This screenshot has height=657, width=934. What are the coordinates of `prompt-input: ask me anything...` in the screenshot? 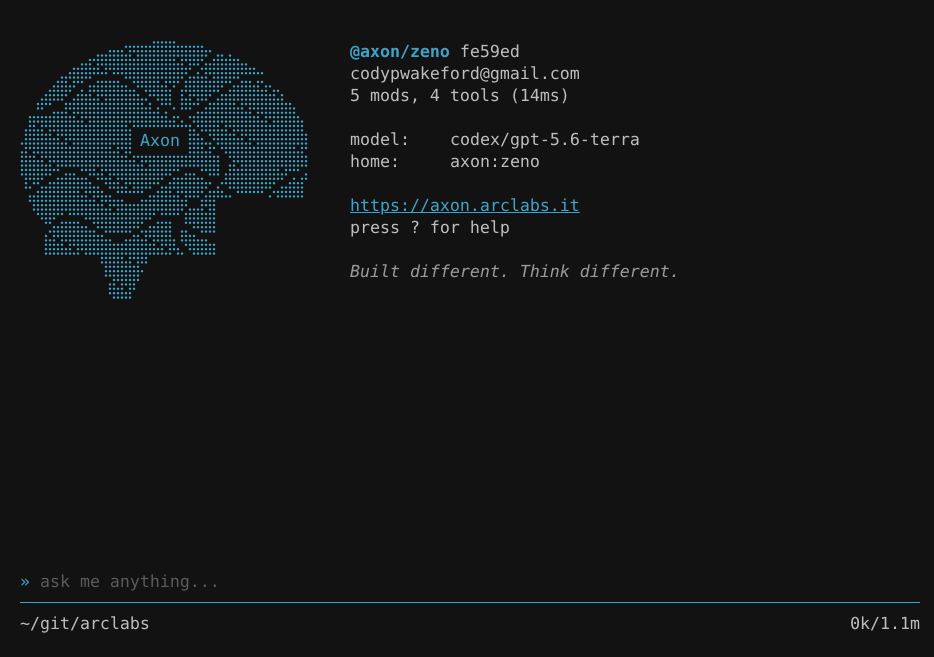 It's located at (480, 581).